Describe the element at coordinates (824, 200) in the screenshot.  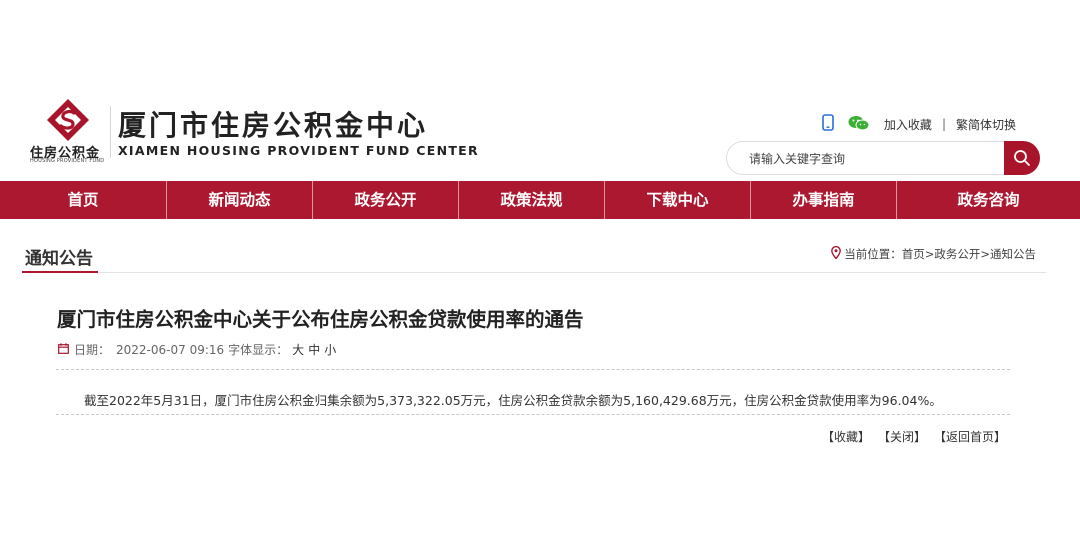
I see `nav-item-service-guide: 办事指南` at that location.